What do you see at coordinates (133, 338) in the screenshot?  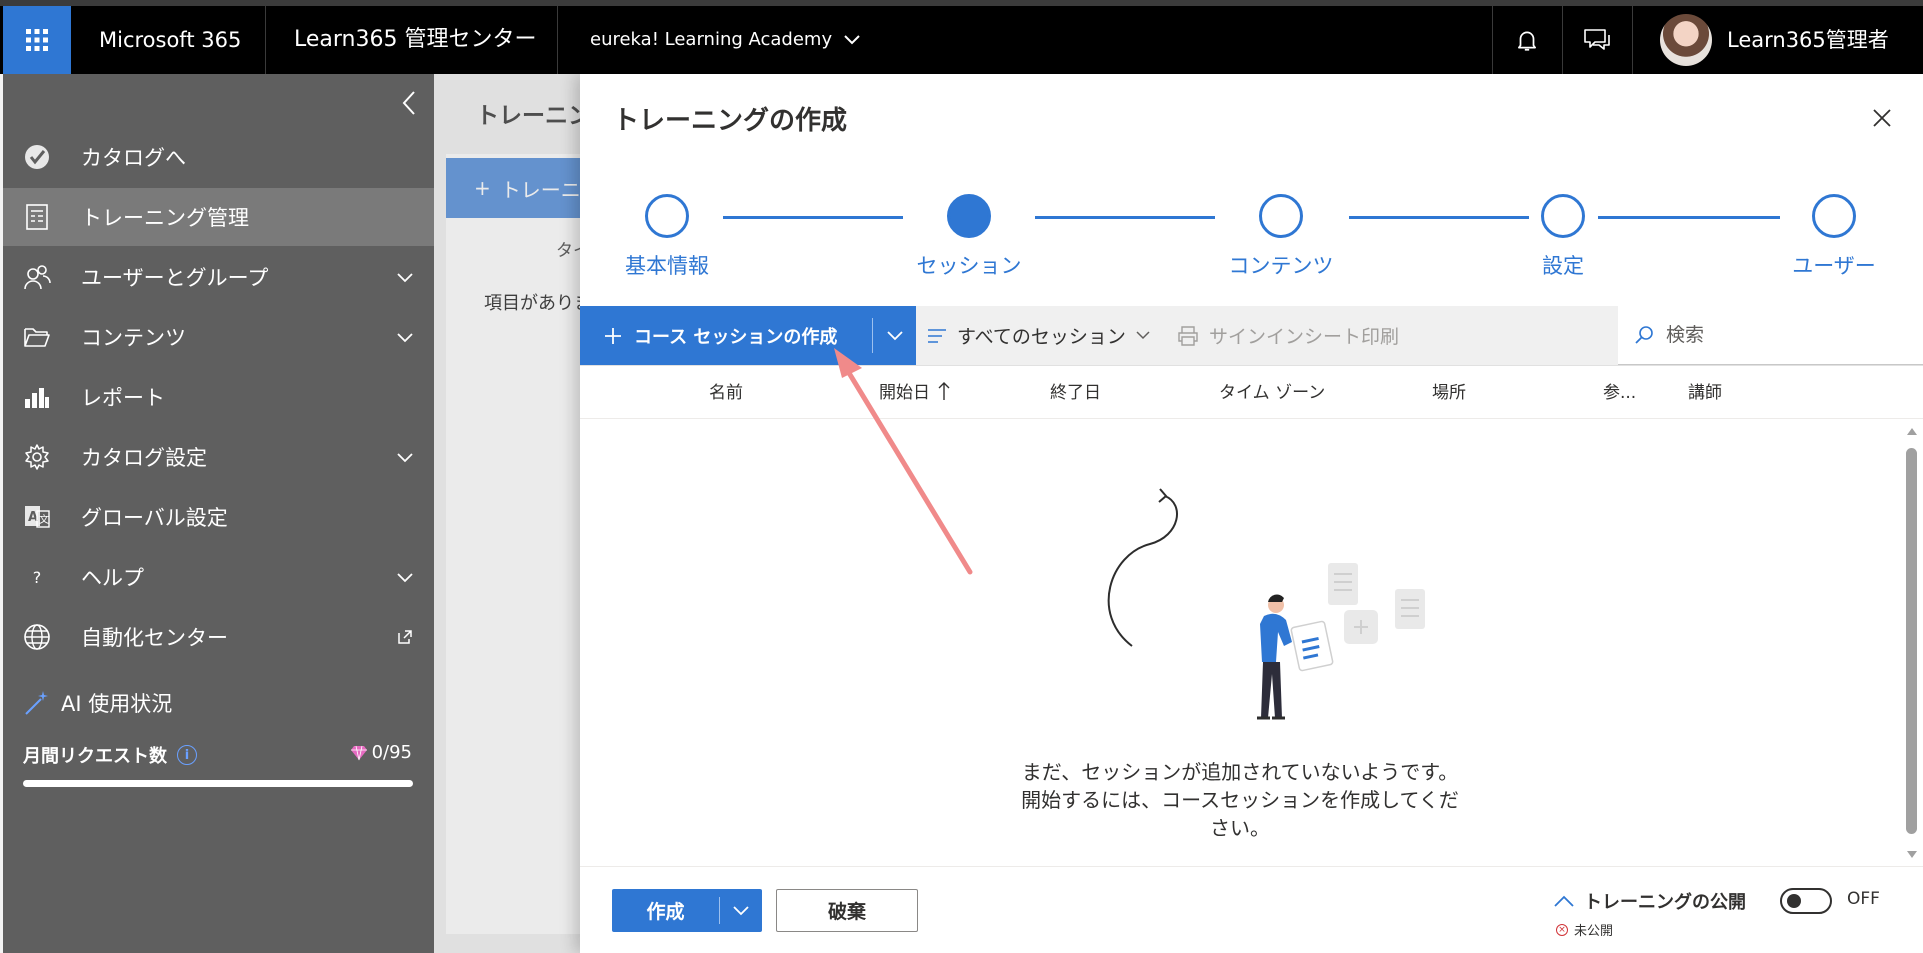 I see `sidebar-item-label: コンテンツ` at bounding box center [133, 338].